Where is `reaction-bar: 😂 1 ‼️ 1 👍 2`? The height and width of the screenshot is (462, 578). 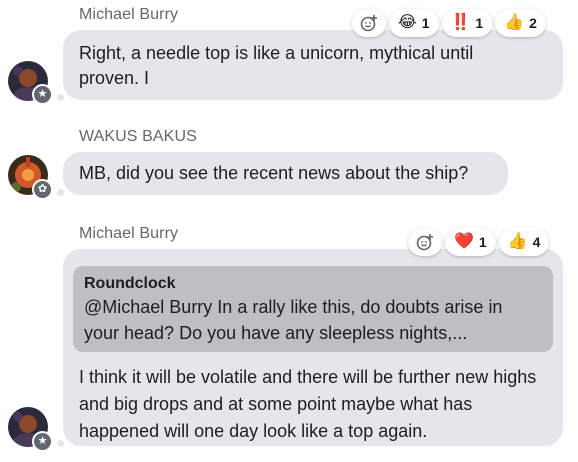
reaction-bar: 😂 1 ‼️ 1 👍 2 is located at coordinates (449, 23).